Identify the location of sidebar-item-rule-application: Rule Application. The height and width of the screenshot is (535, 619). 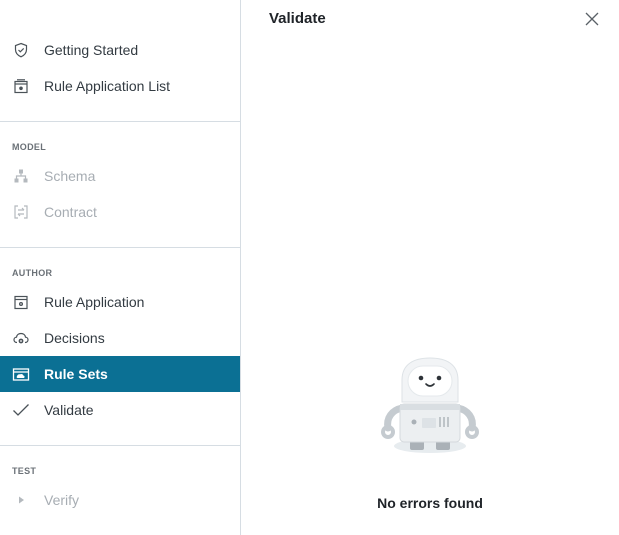
(120, 302).